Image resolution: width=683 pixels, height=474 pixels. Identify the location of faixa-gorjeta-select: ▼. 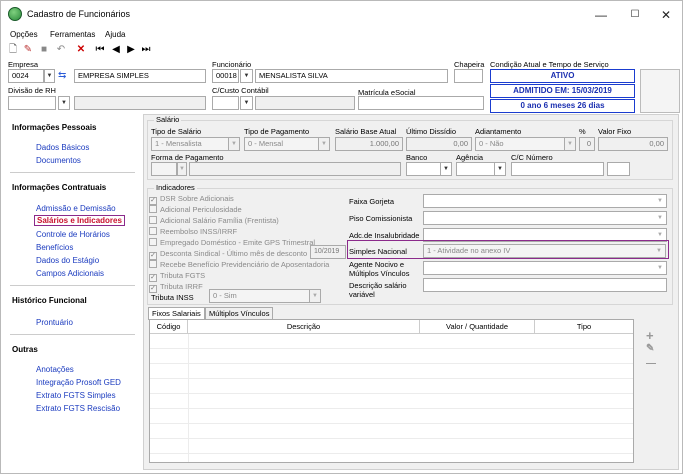
(545, 201).